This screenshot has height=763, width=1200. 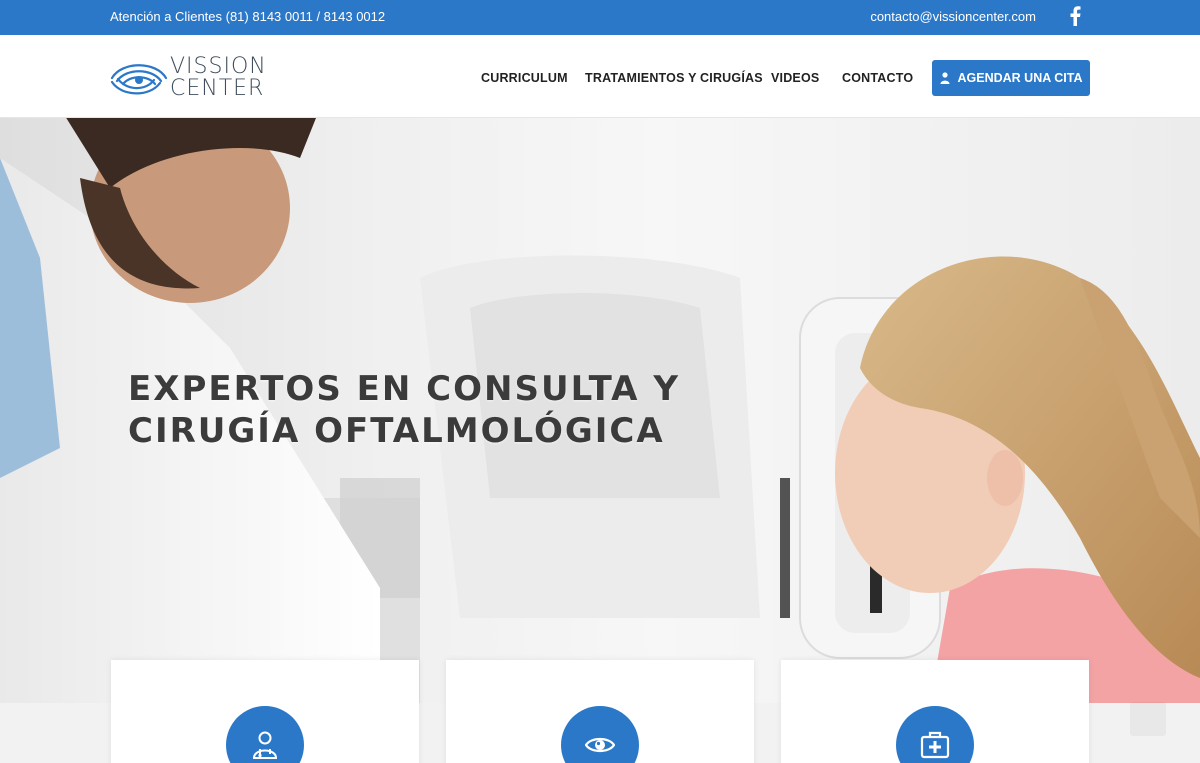 What do you see at coordinates (218, 66) in the screenshot?
I see `logo-text-vission: VISSION` at bounding box center [218, 66].